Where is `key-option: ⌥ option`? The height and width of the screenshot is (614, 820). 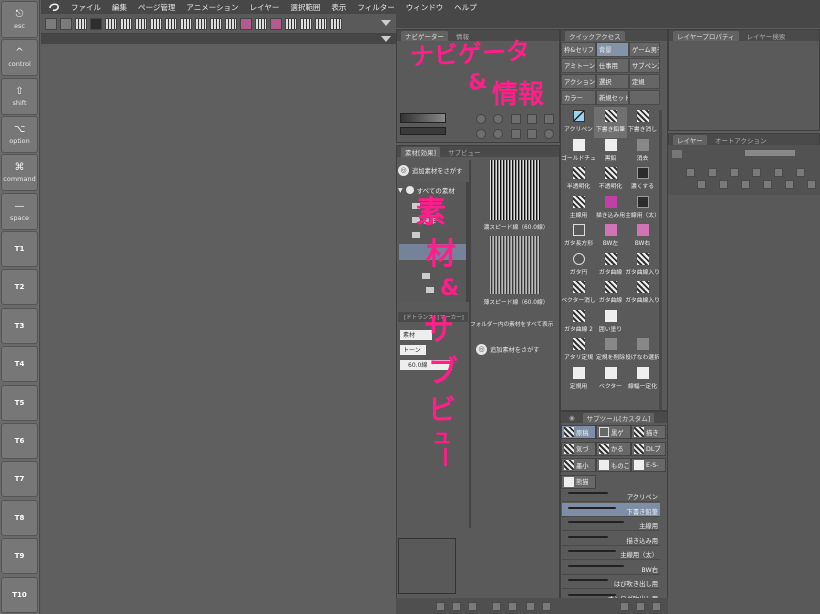 key-option: ⌥ option is located at coordinates (19, 134).